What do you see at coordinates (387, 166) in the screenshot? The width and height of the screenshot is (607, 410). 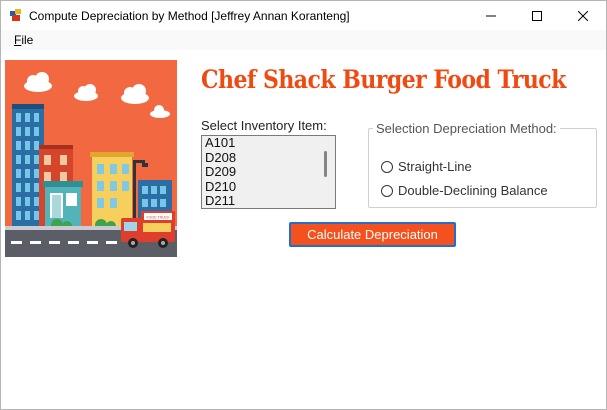 I see `straight-line-radio` at bounding box center [387, 166].